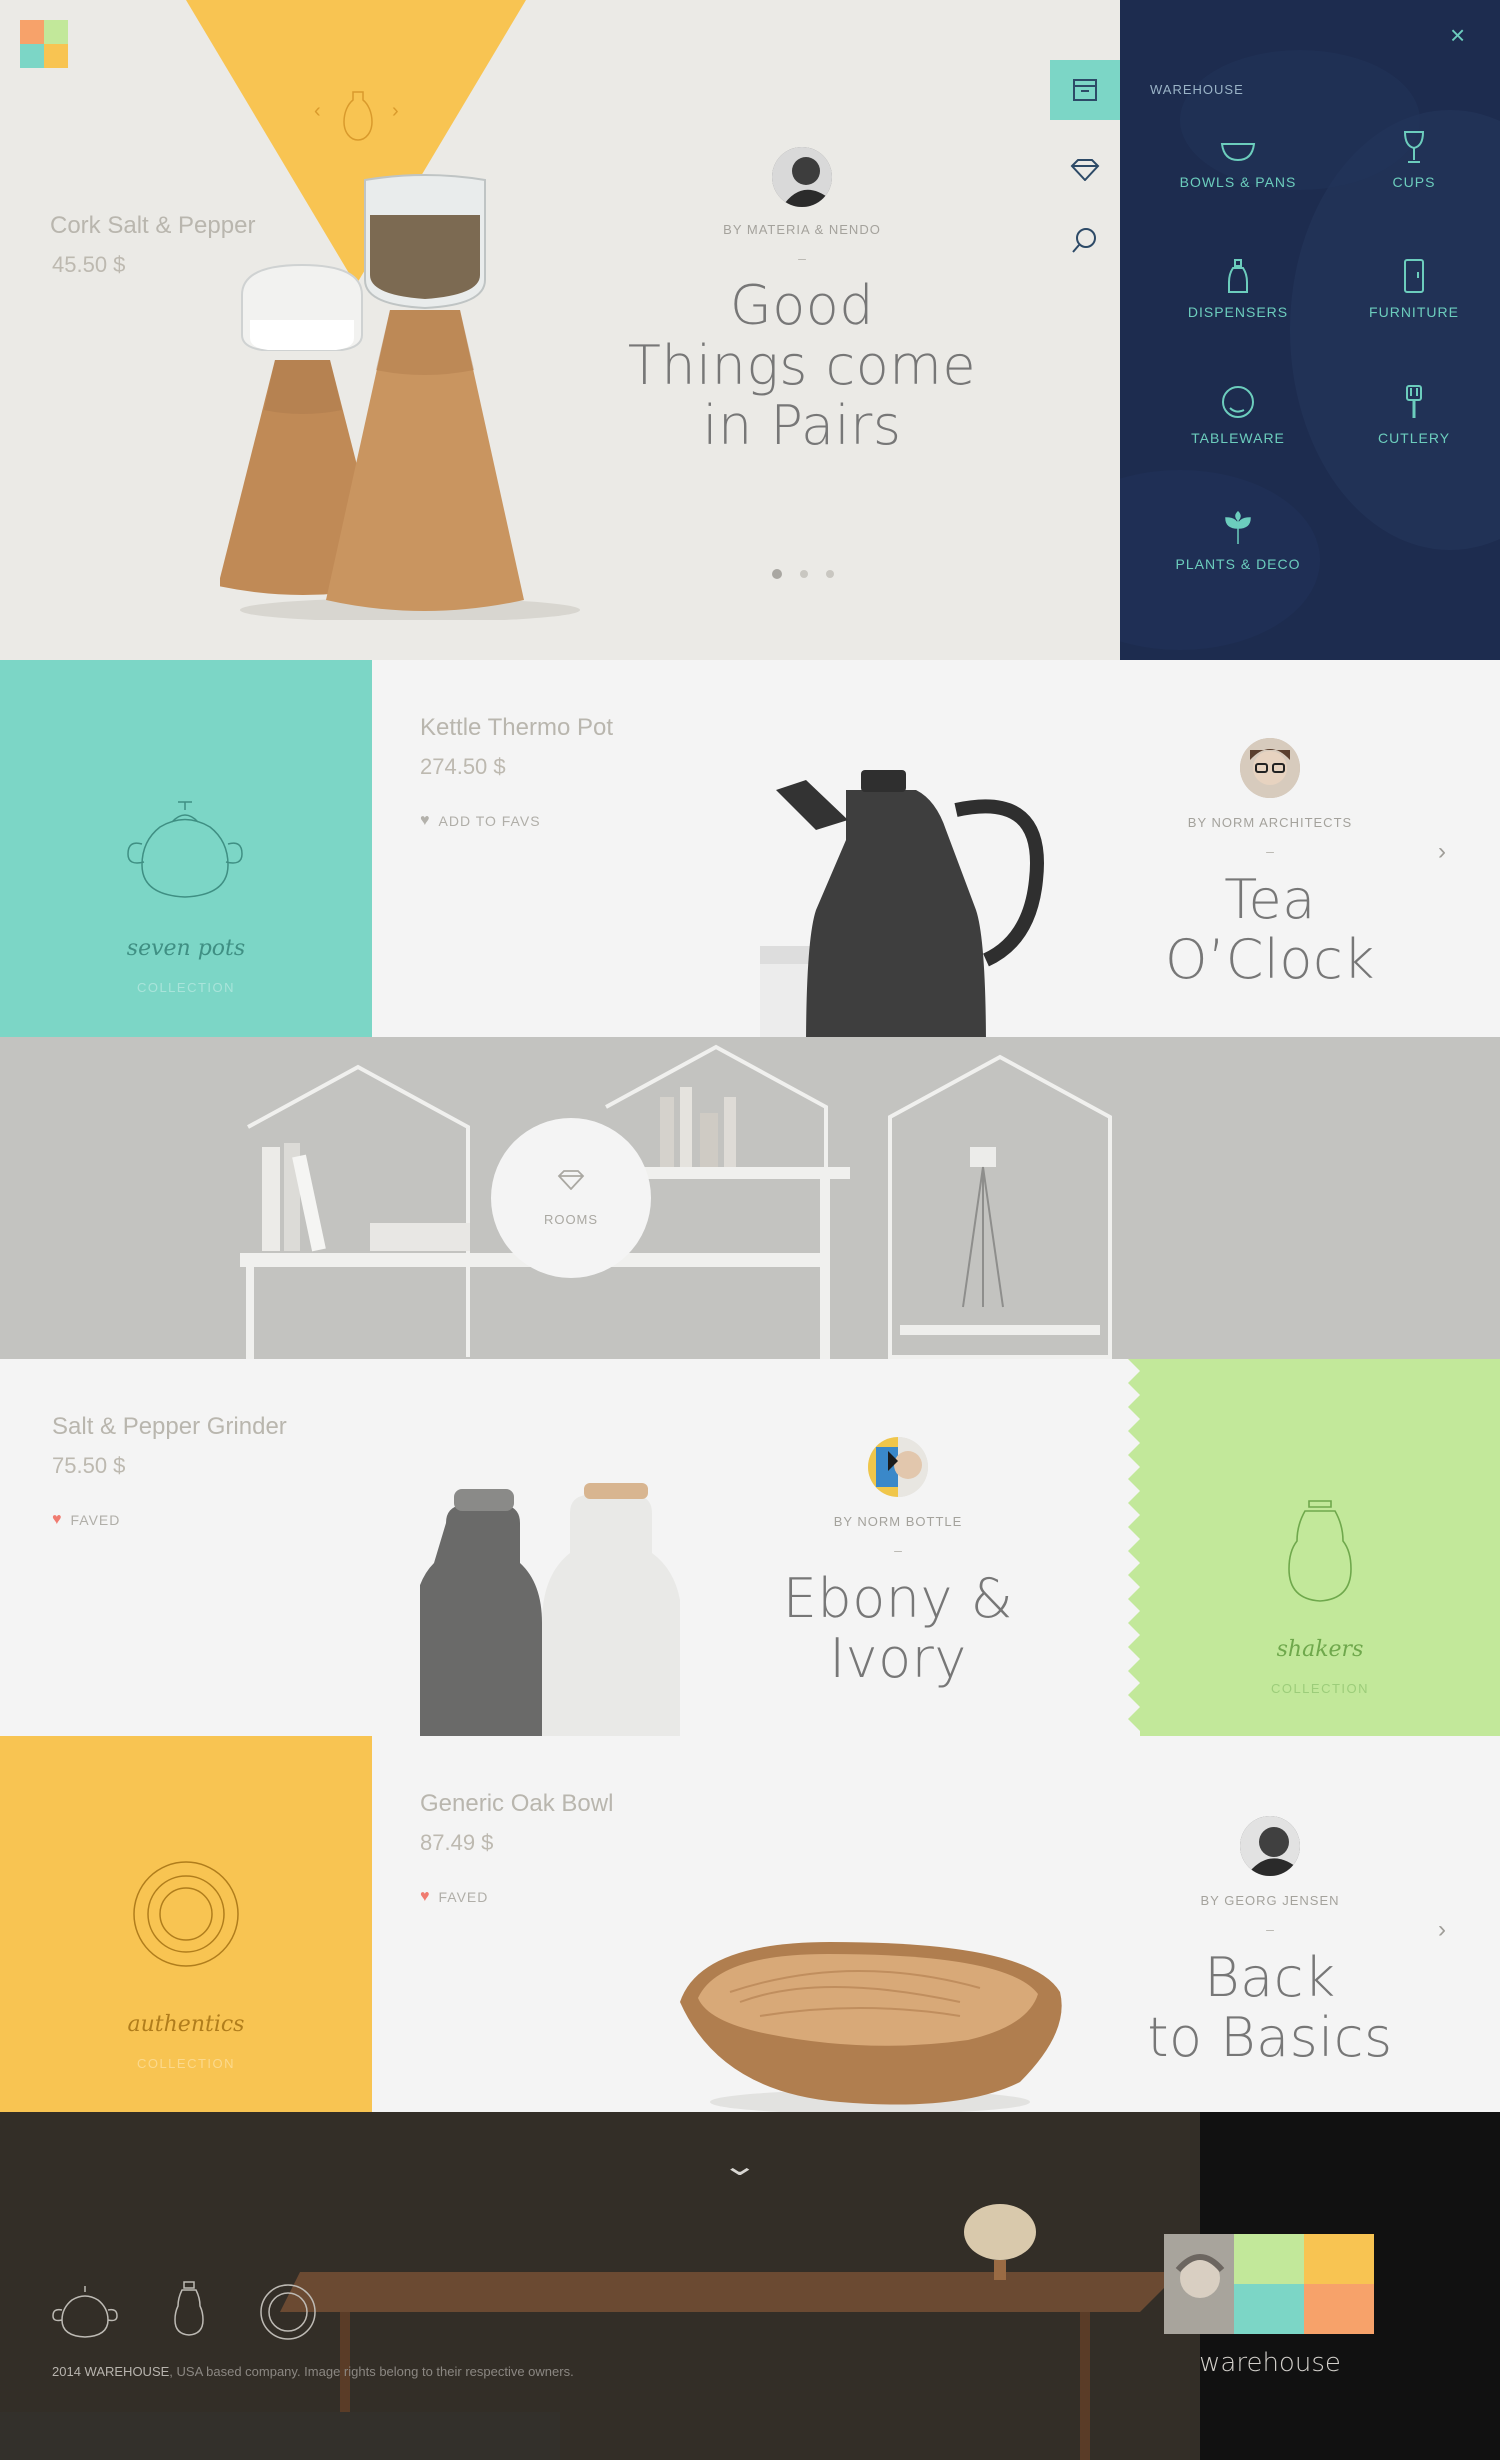 This screenshot has width=1500, height=2460. What do you see at coordinates (740, 2166) in the screenshot?
I see `scroll-down-icon: ⌄` at bounding box center [740, 2166].